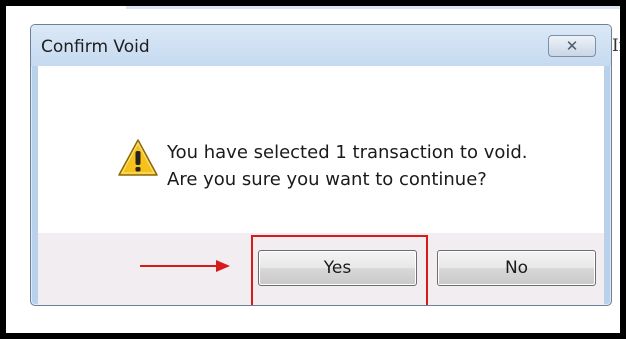  What do you see at coordinates (95, 47) in the screenshot?
I see `dialog-title: Confirm Void` at bounding box center [95, 47].